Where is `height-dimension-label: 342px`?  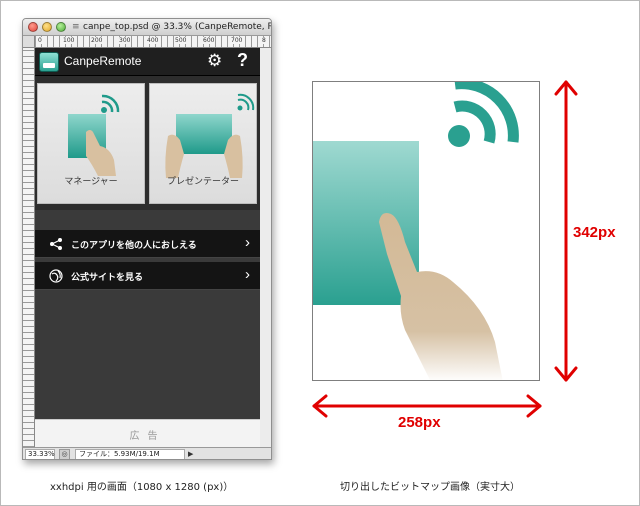 height-dimension-label: 342px is located at coordinates (594, 232).